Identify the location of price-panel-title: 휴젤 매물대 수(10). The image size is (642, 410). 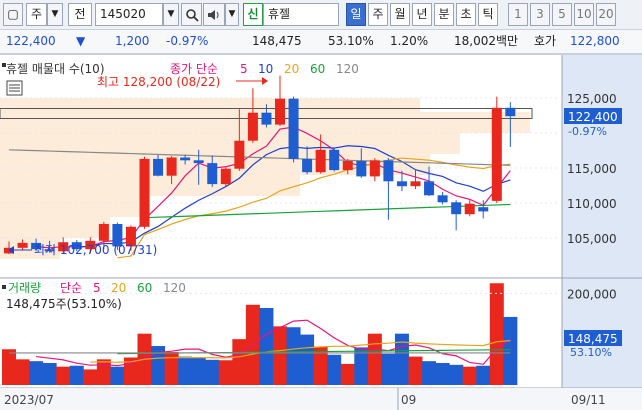
(55, 69).